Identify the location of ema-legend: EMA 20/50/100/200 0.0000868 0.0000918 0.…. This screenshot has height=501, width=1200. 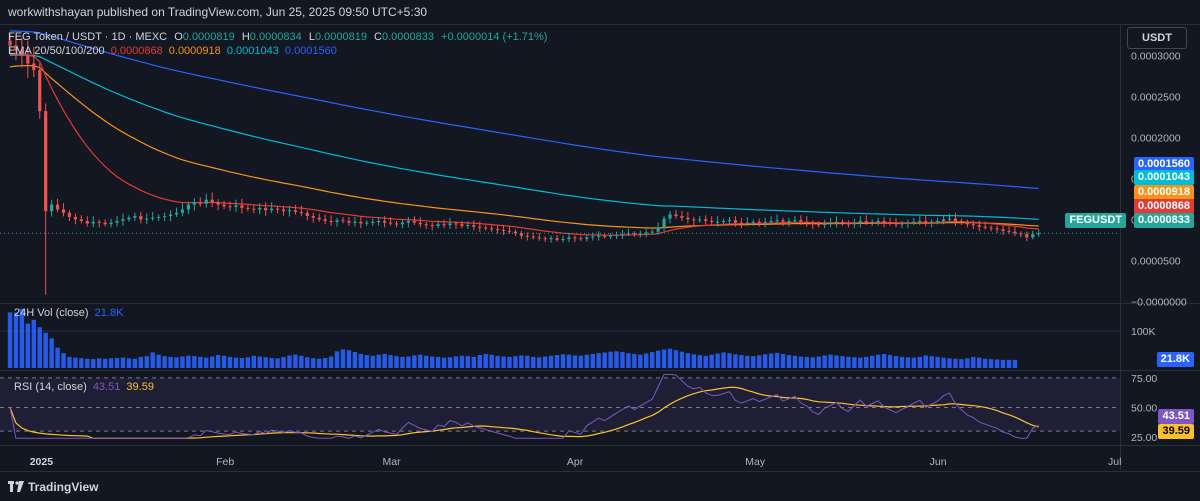
(172, 51).